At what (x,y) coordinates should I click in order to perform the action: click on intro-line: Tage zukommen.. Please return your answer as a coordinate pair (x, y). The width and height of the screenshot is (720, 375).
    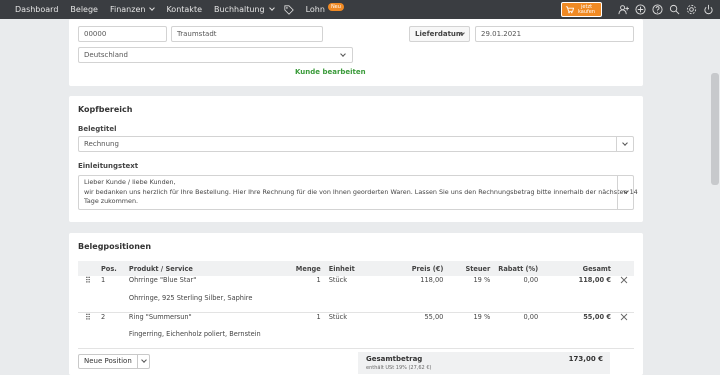
    Looking at the image, I should click on (111, 201).